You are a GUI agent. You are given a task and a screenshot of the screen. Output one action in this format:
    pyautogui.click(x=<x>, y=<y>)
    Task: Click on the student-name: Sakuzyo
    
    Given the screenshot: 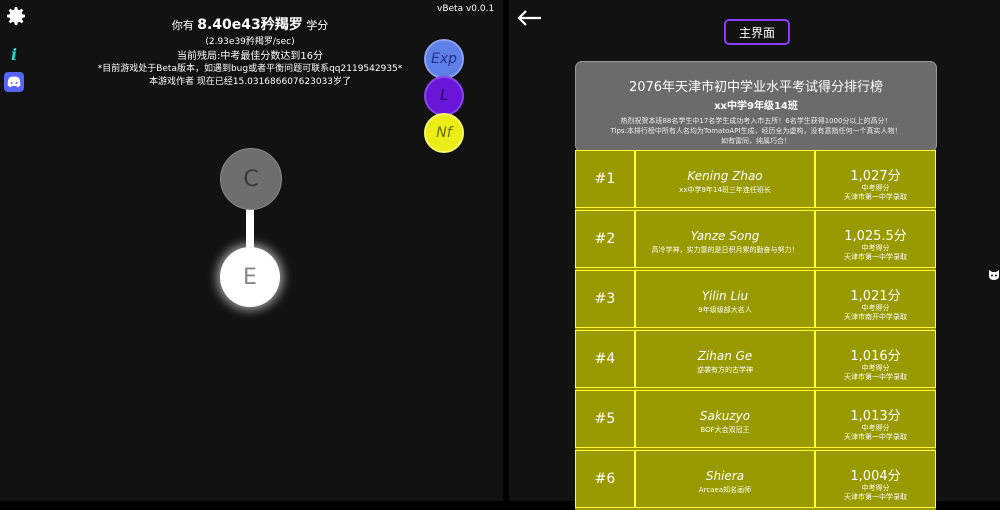 What is the action you would take?
    pyautogui.click(x=725, y=416)
    